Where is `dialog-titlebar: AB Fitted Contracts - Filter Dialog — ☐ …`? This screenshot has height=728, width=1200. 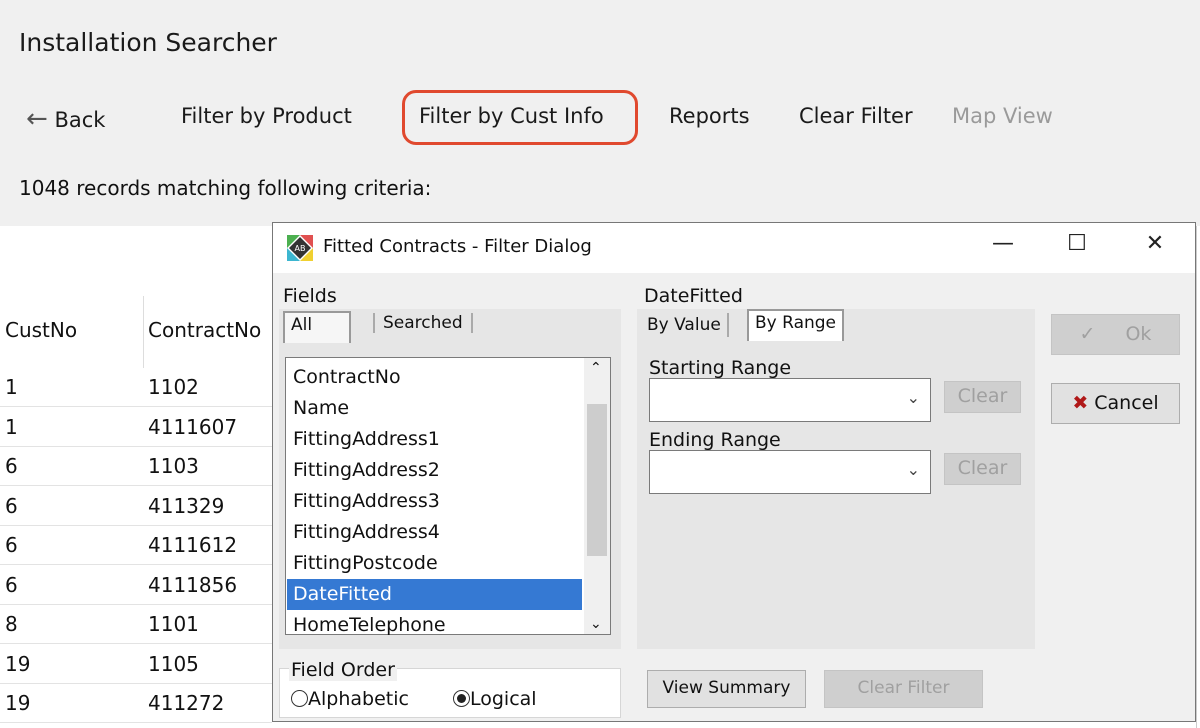
dialog-titlebar: AB Fitted Contracts - Filter Dialog — ☐ … is located at coordinates (734, 248).